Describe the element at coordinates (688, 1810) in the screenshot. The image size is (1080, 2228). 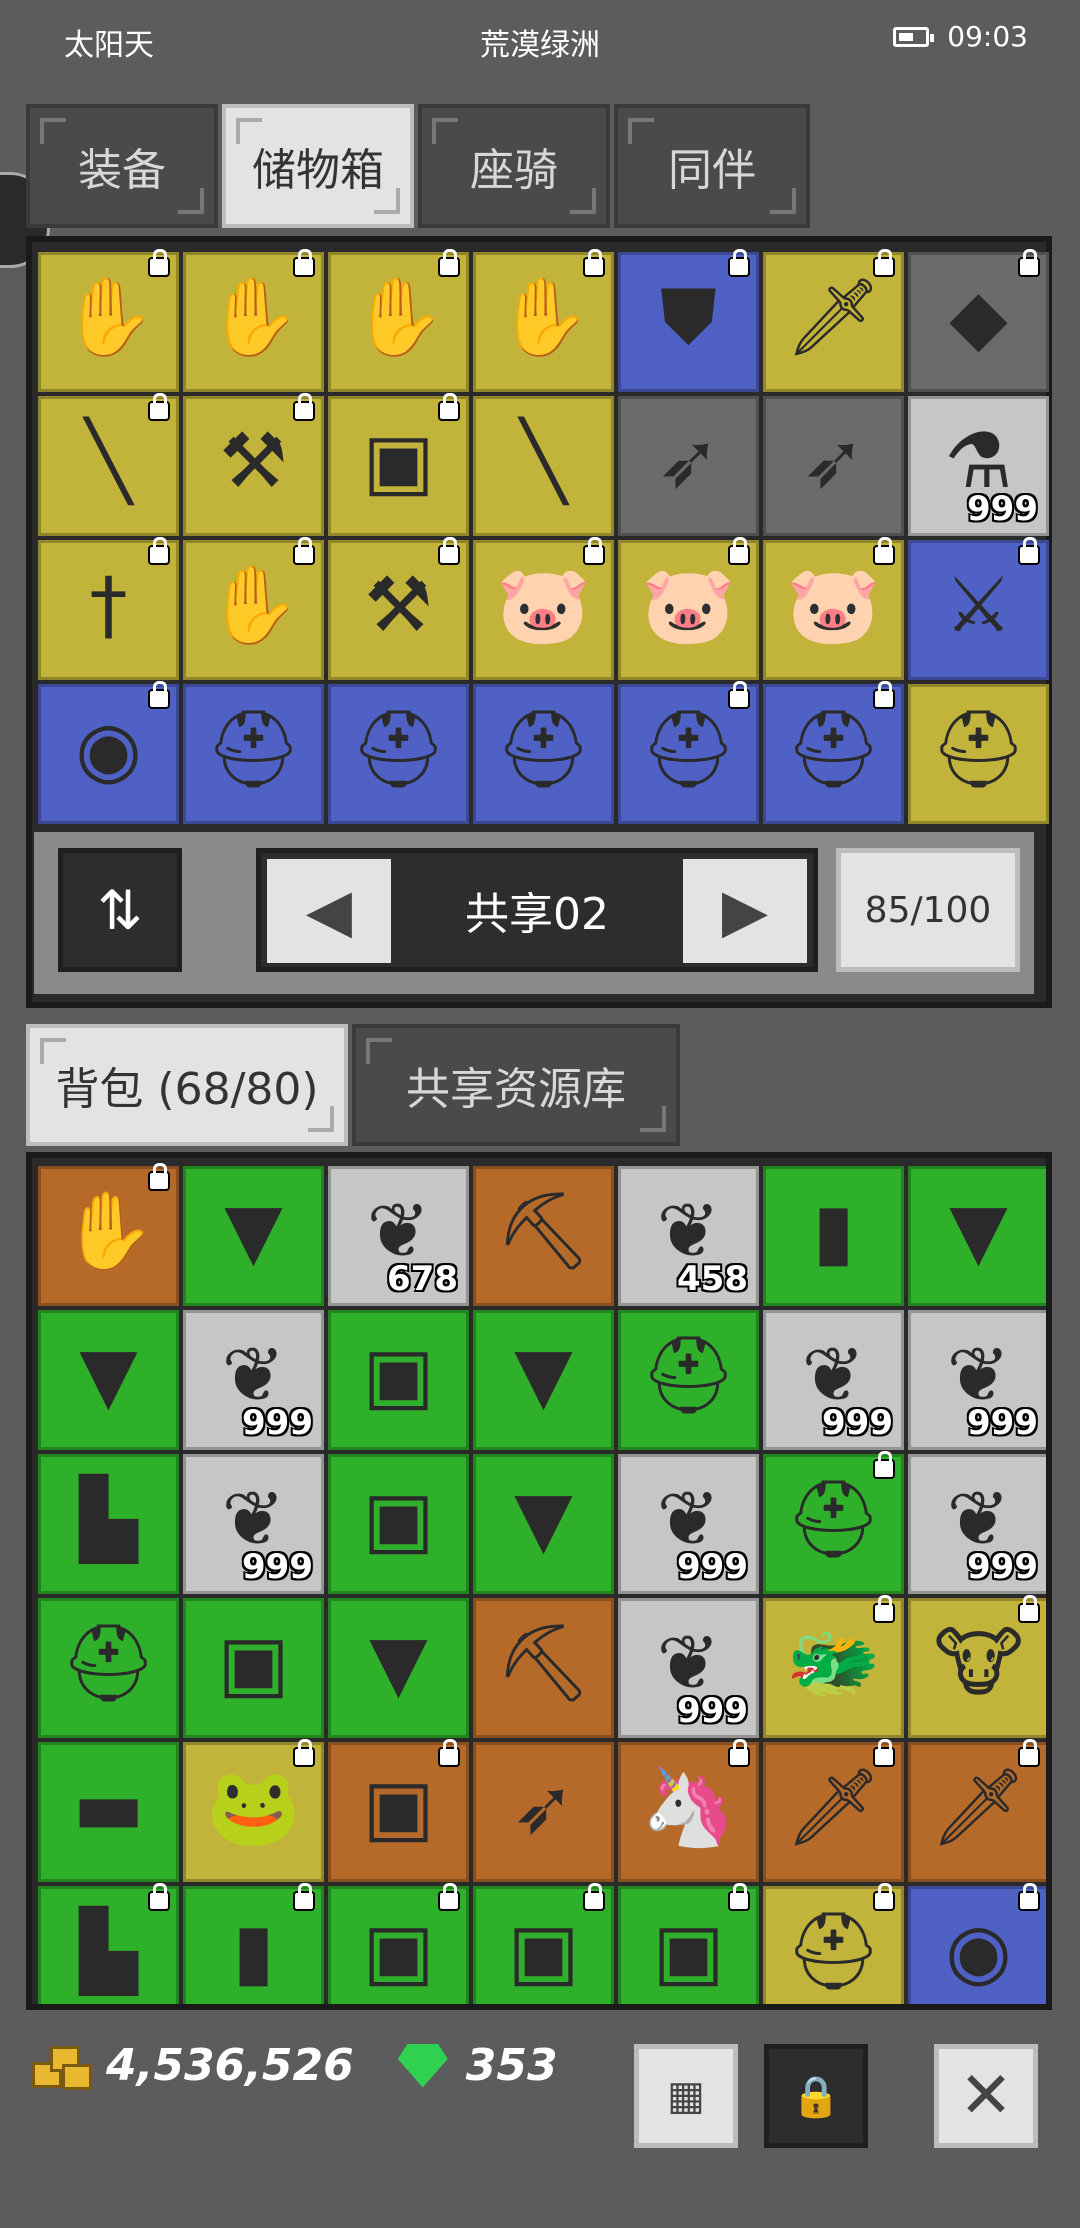
I see `backpack-slot: 🦄` at that location.